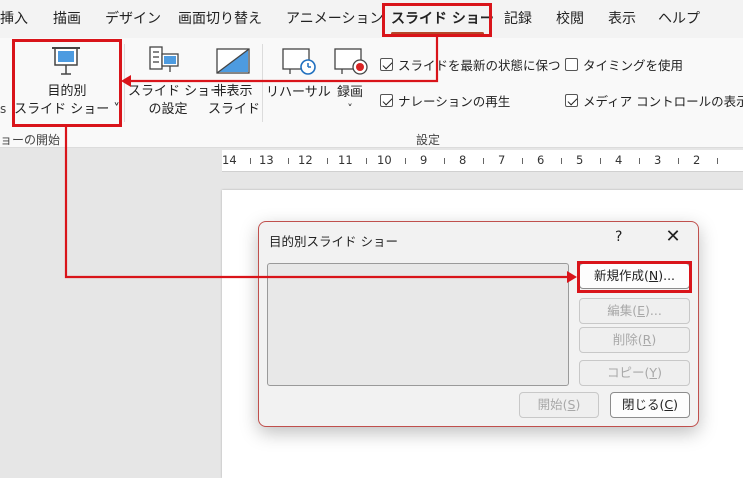 This screenshot has width=743, height=478. What do you see at coordinates (168, 109) in the screenshot?
I see `setup-label-2: の設定` at bounding box center [168, 109].